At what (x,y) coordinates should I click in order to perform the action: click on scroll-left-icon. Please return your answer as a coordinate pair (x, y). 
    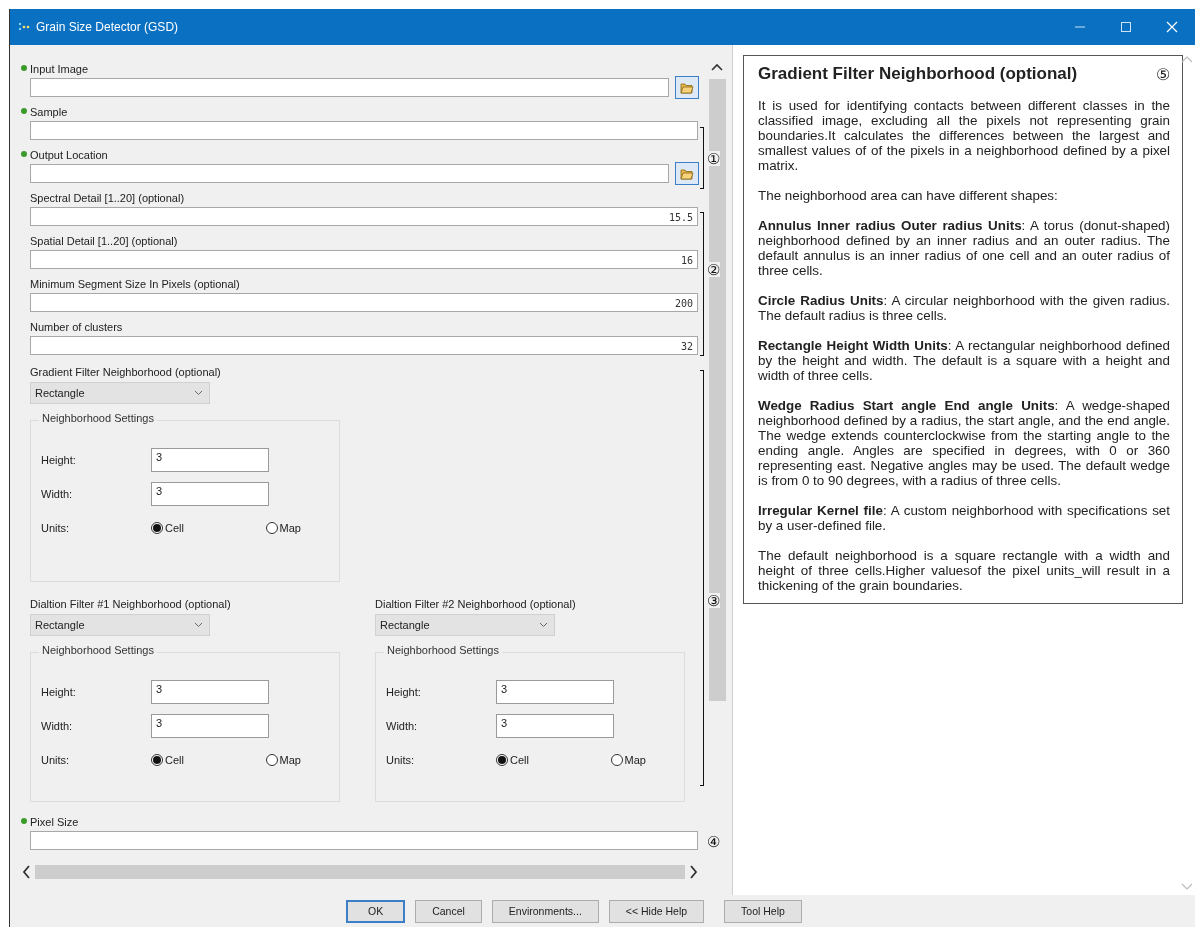
    Looking at the image, I should click on (26, 872).